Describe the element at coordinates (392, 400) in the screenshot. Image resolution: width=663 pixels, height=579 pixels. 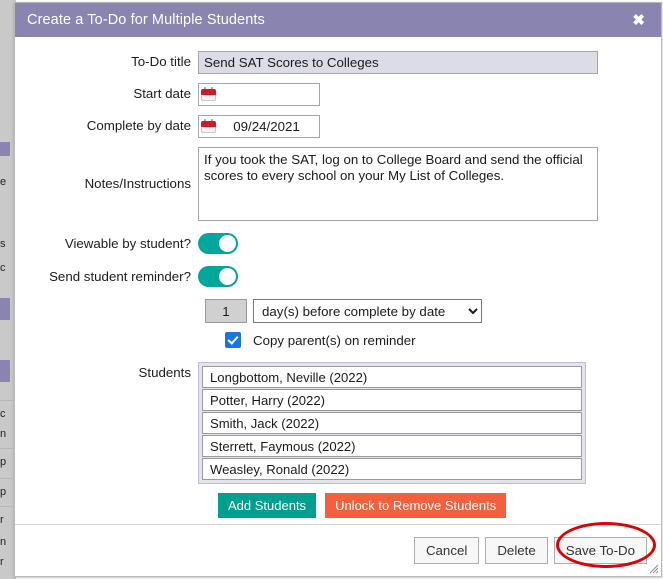
I see `student-list-item: Potter, Harry (2022)` at that location.